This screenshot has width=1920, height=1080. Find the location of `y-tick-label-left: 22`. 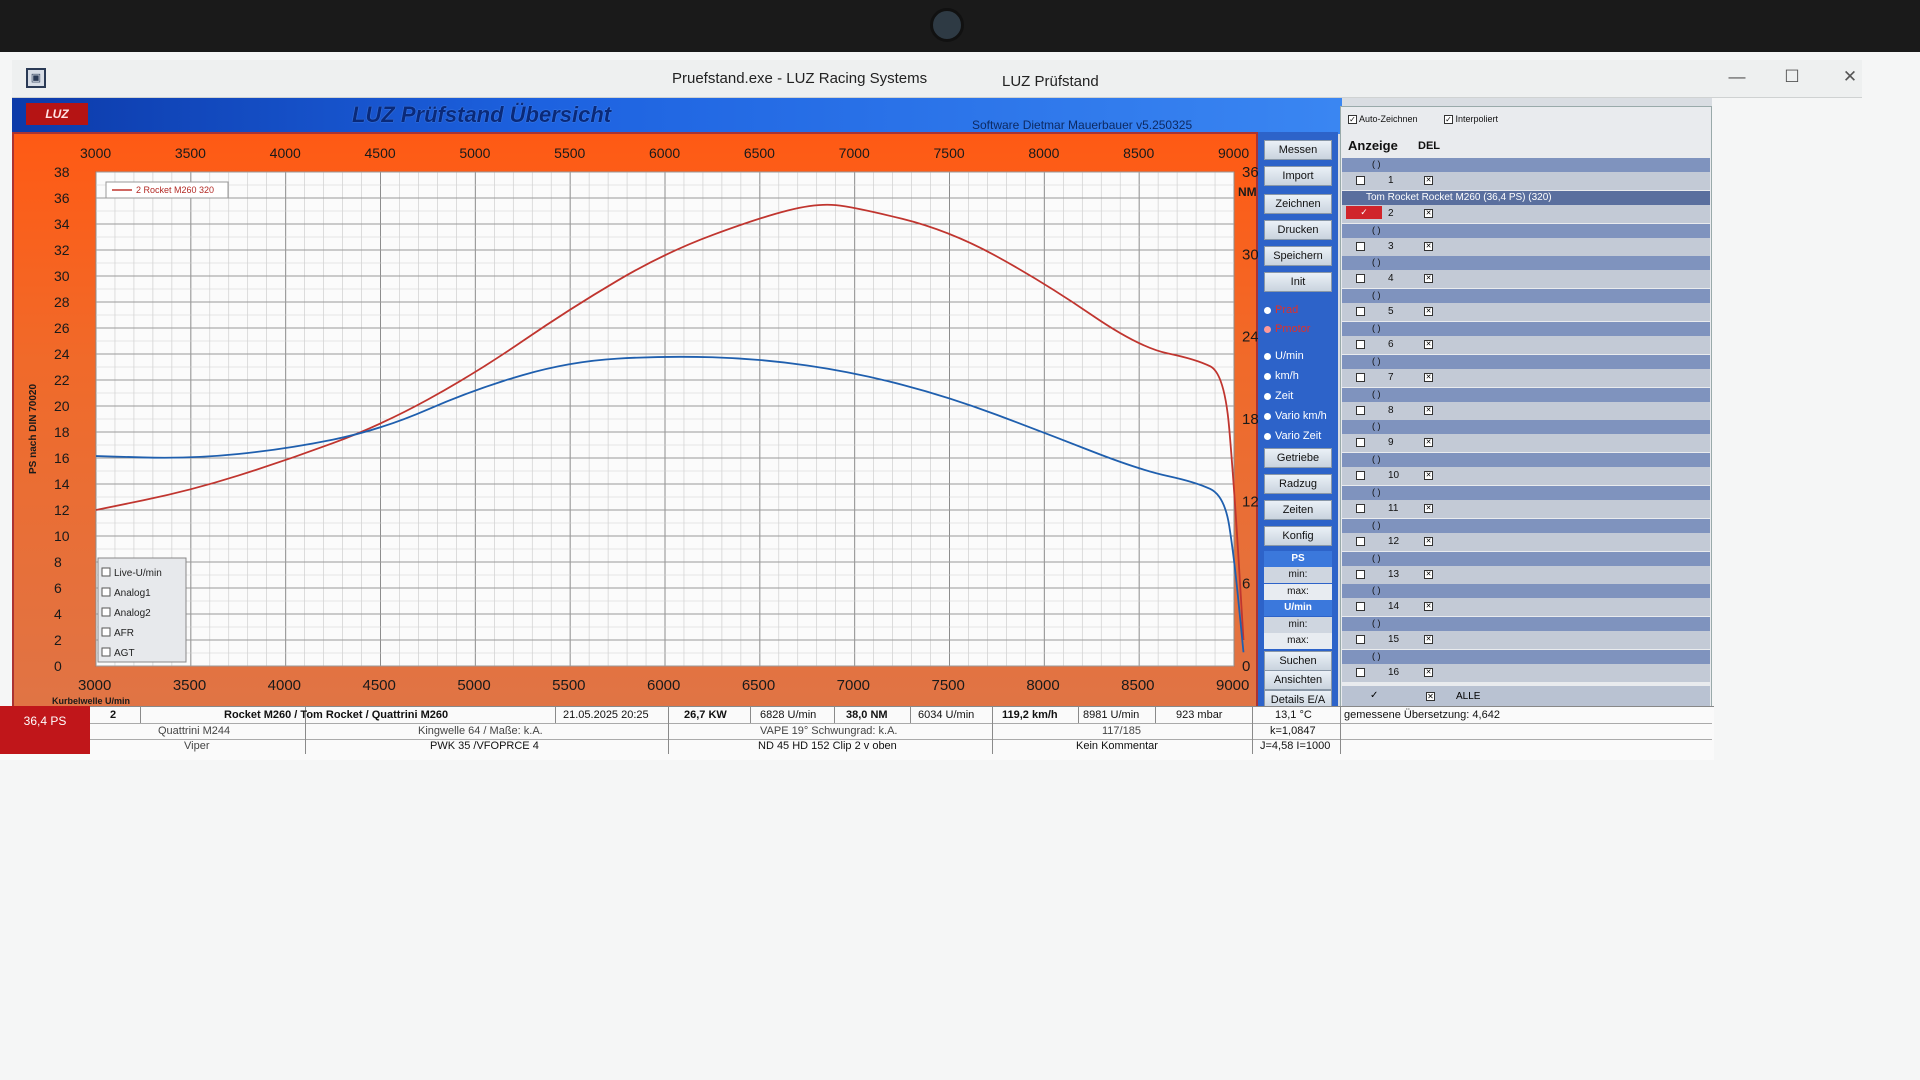

y-tick-label-left: 22 is located at coordinates (62, 380).